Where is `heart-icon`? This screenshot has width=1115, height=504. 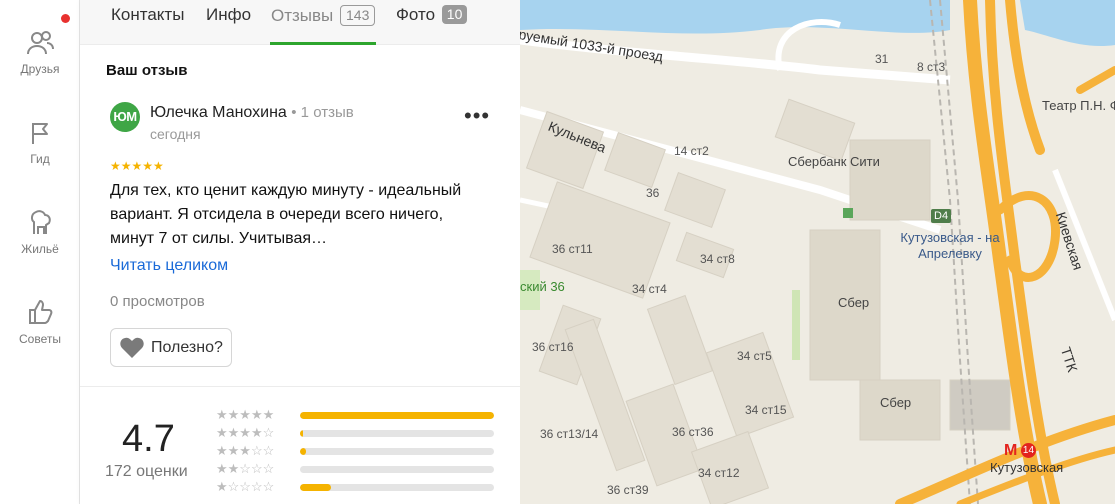
heart-icon is located at coordinates (132, 347).